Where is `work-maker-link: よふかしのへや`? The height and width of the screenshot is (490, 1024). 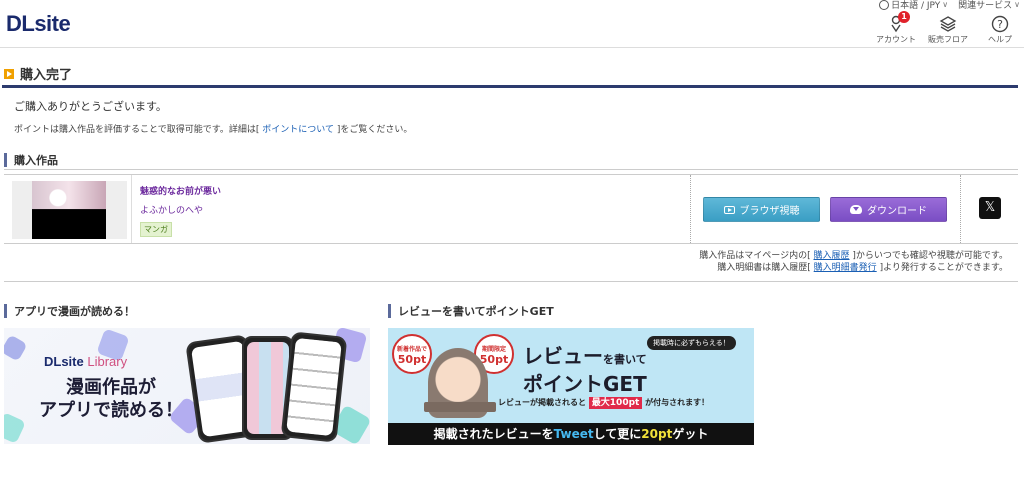
work-maker-link: よふかしのへや is located at coordinates (411, 209).